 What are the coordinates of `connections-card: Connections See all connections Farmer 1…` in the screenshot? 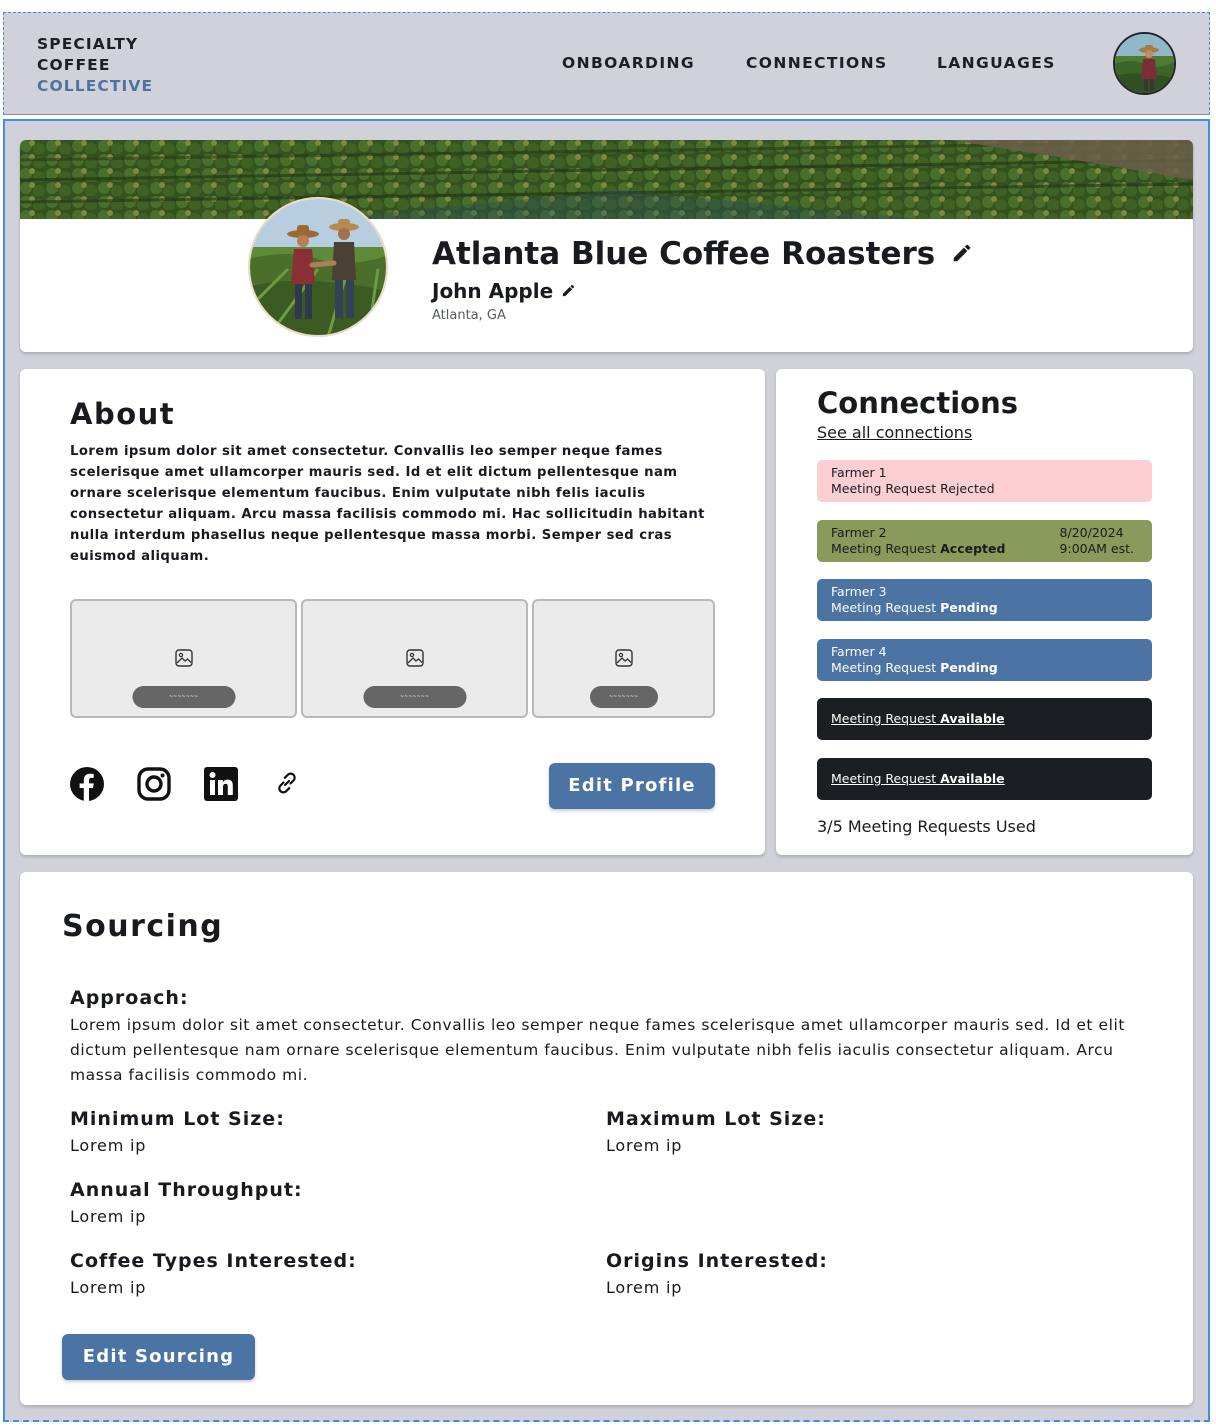 It's located at (984, 612).